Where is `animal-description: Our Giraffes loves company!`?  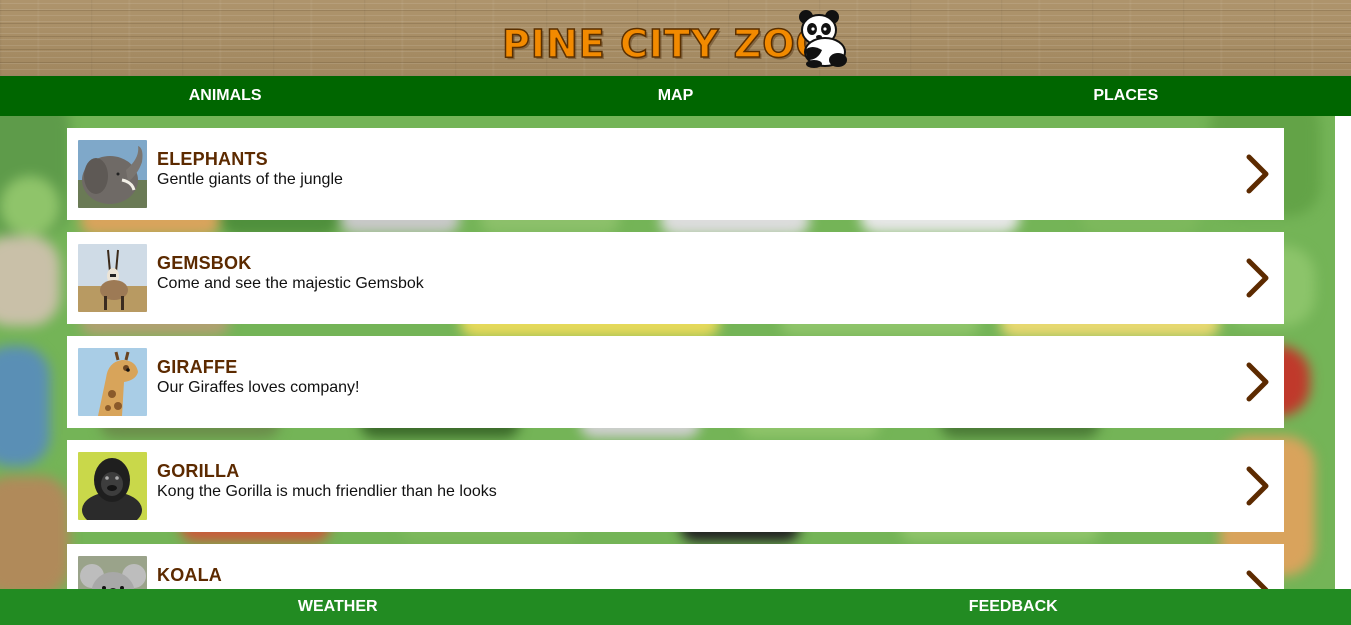
animal-description: Our Giraffes loves company! is located at coordinates (258, 387).